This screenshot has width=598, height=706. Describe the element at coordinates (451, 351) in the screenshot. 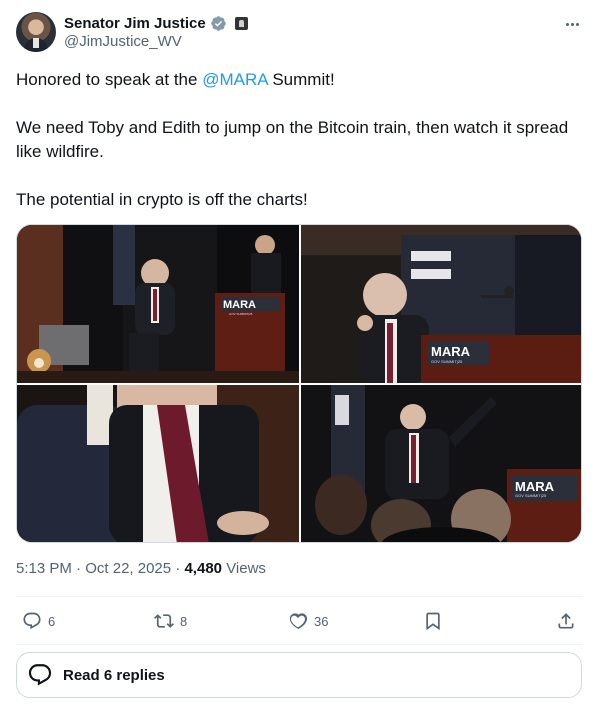

I see `photo-2-sign-text: MARA` at that location.